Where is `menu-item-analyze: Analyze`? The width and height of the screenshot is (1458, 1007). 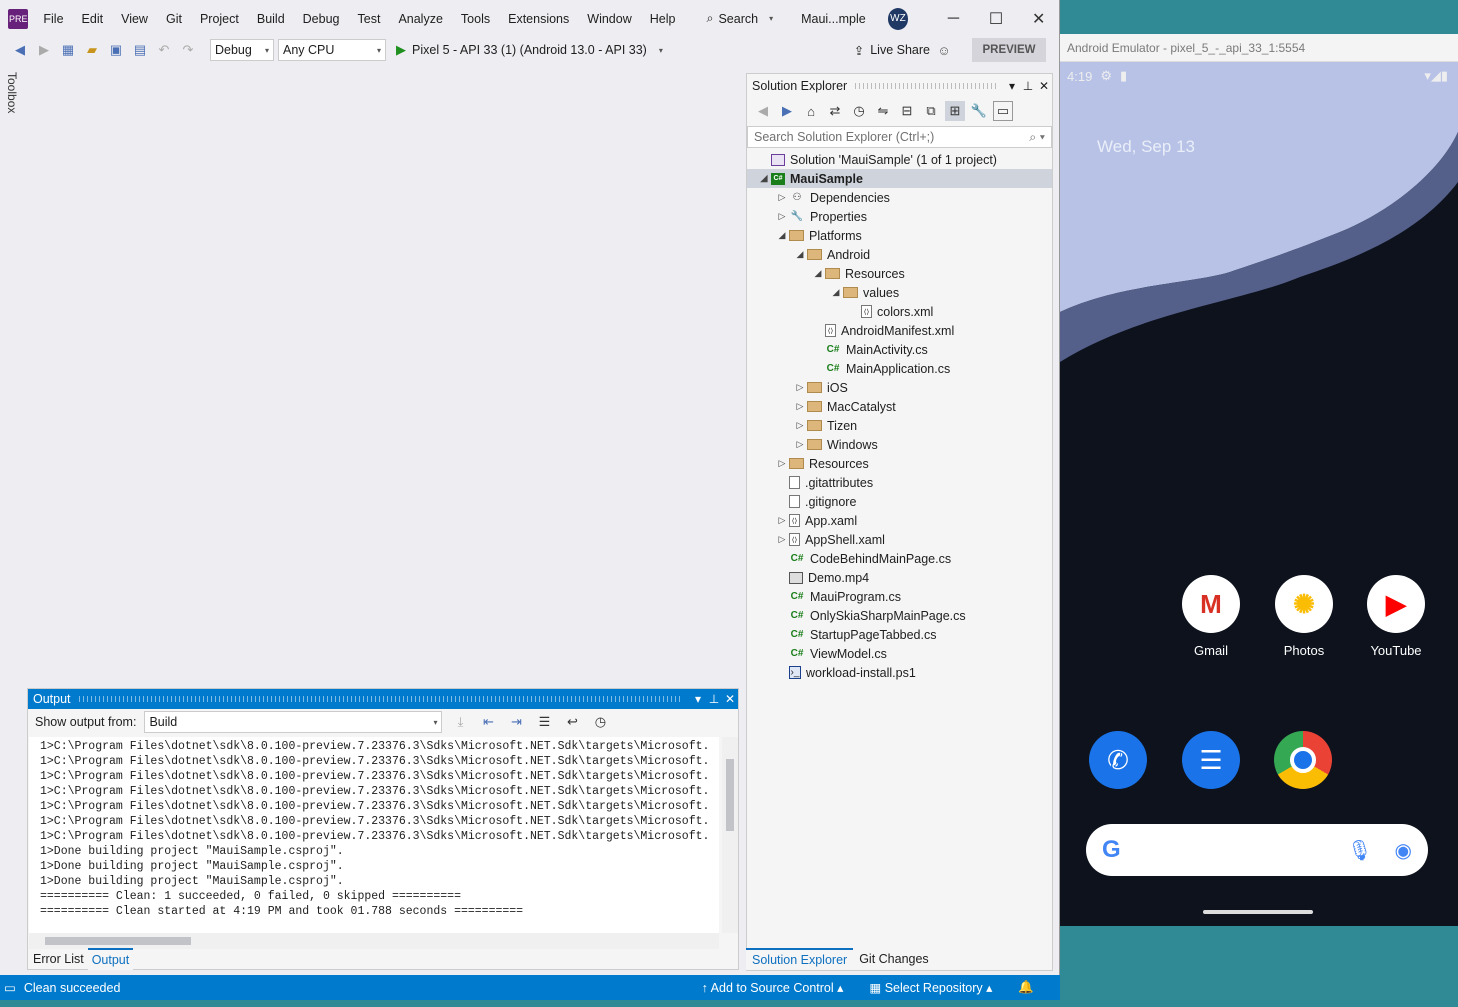
menu-item-analyze: Analyze is located at coordinates (420, 19).